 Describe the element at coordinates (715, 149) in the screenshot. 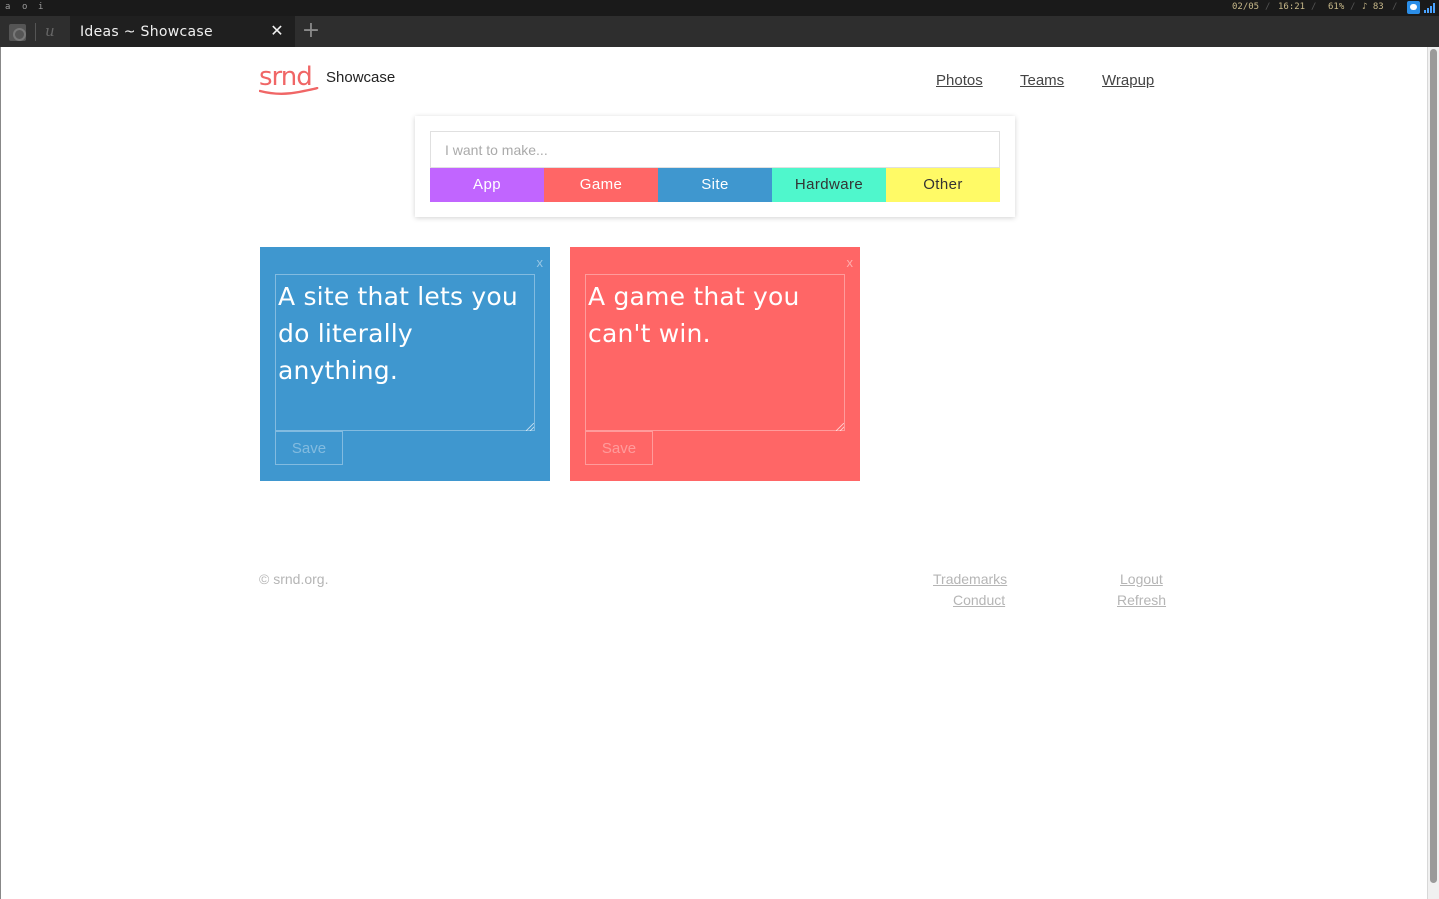

I see `idea-input` at that location.